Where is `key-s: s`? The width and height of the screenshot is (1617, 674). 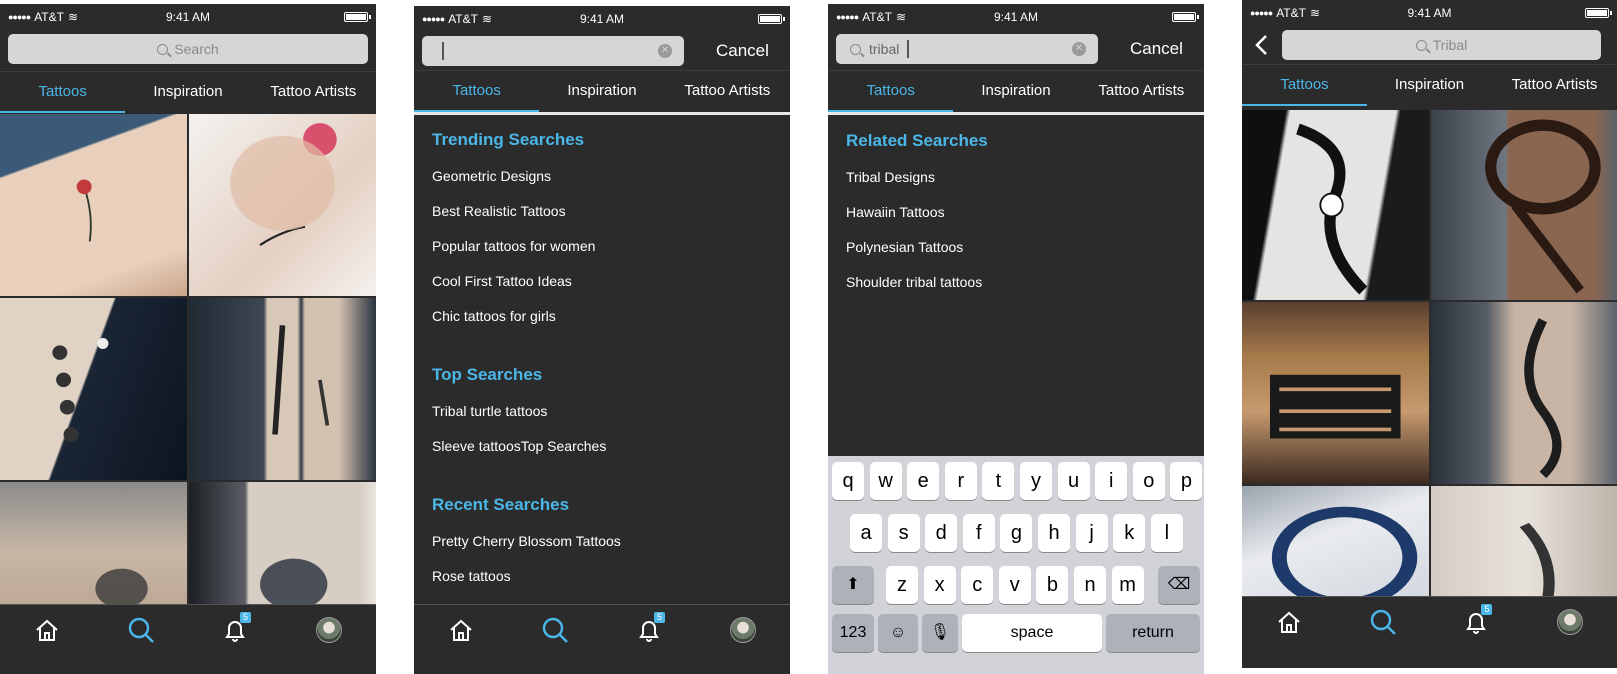 key-s: s is located at coordinates (903, 533).